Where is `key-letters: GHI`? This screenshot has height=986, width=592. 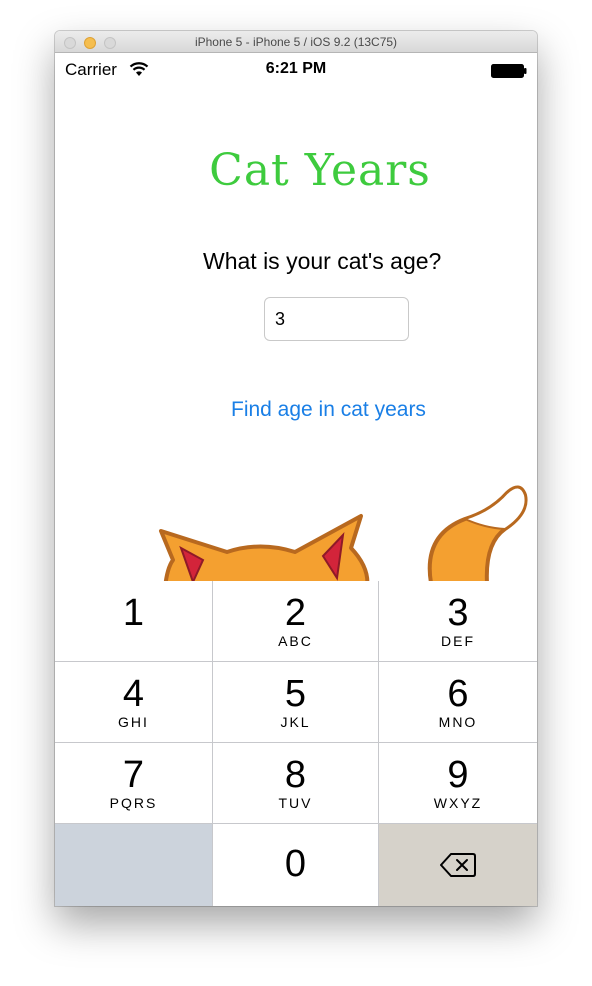 key-letters: GHI is located at coordinates (133, 722).